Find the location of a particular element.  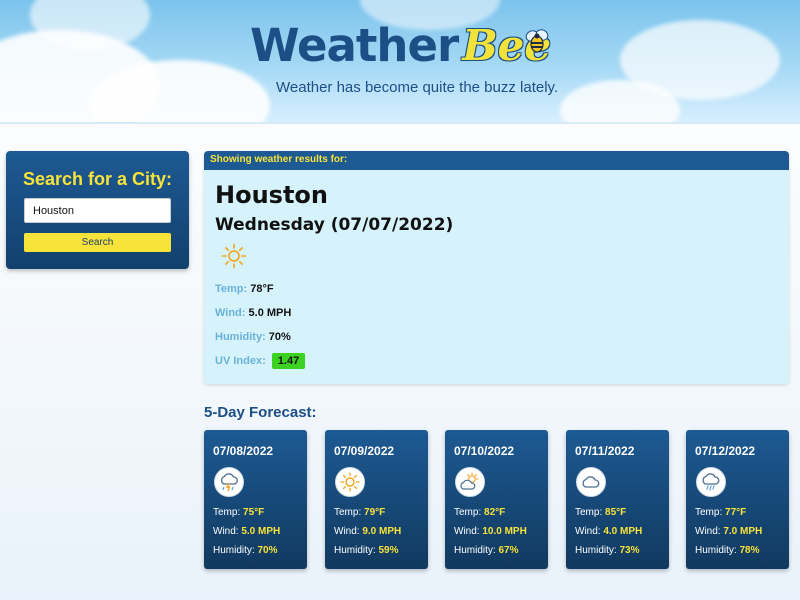

wind-value: 4.0 MPH is located at coordinates (623, 531).